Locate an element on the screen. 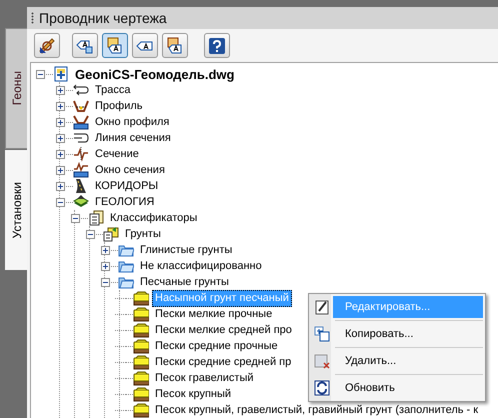 Image resolution: width=498 pixels, height=418 pixels. copy-icon is located at coordinates (322, 334).